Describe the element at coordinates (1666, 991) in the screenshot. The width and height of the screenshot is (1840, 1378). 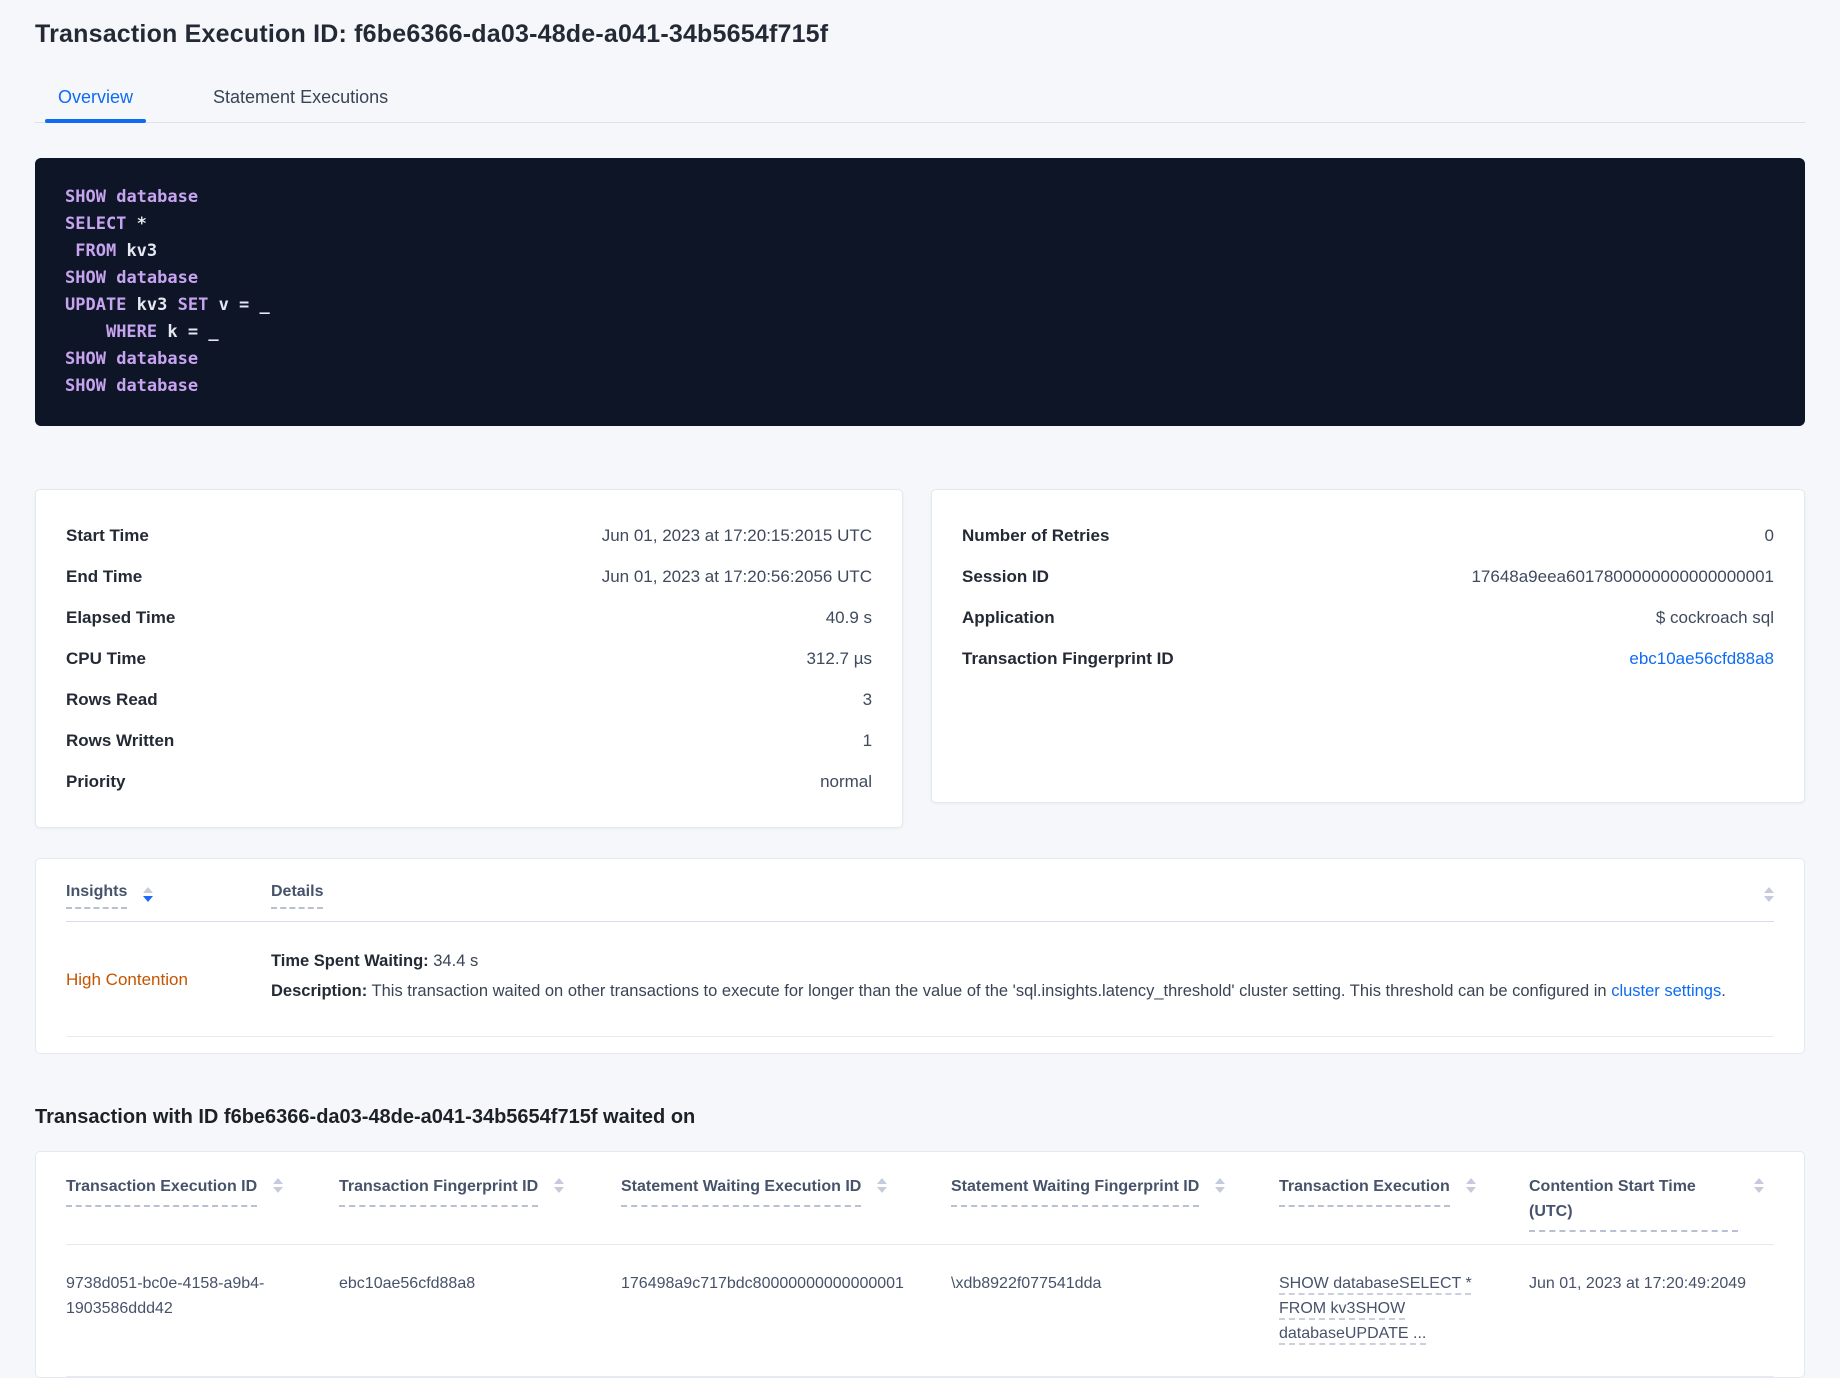
I see `cluster-settings-link: cluster settings` at that location.